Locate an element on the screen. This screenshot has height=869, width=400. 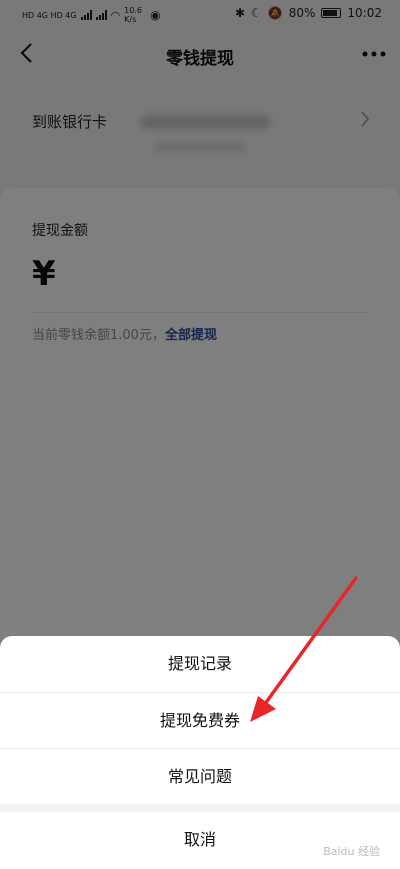
sheet-gap is located at coordinates (200, 808).